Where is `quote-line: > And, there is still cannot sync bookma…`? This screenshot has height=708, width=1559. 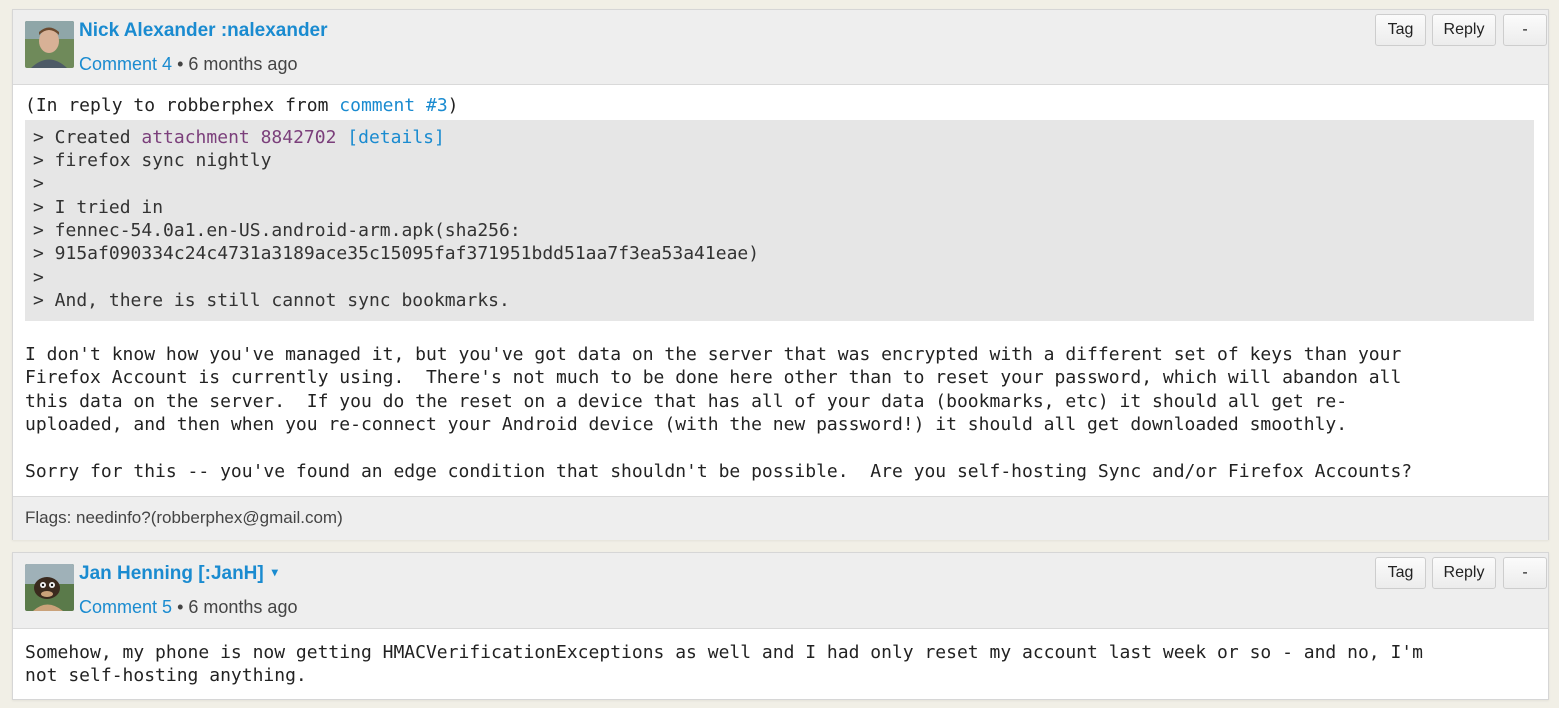 quote-line: > And, there is still cannot sync bookma… is located at coordinates (271, 300).